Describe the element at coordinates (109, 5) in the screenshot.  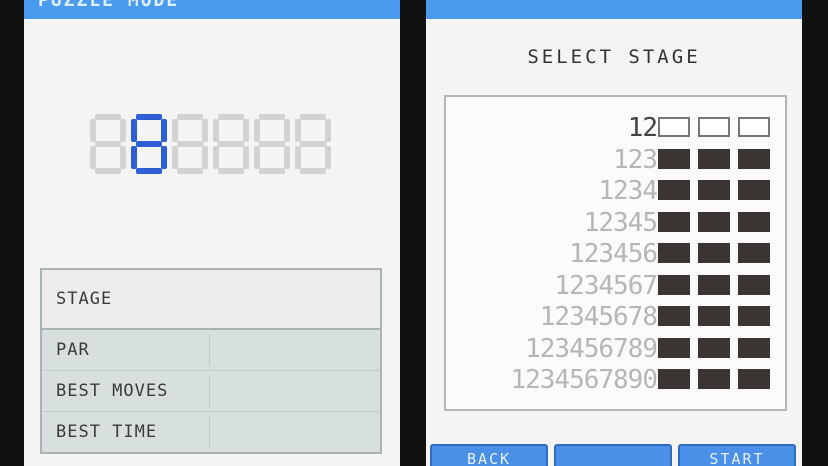
I see `screen-title: PUZZLE MODE` at that location.